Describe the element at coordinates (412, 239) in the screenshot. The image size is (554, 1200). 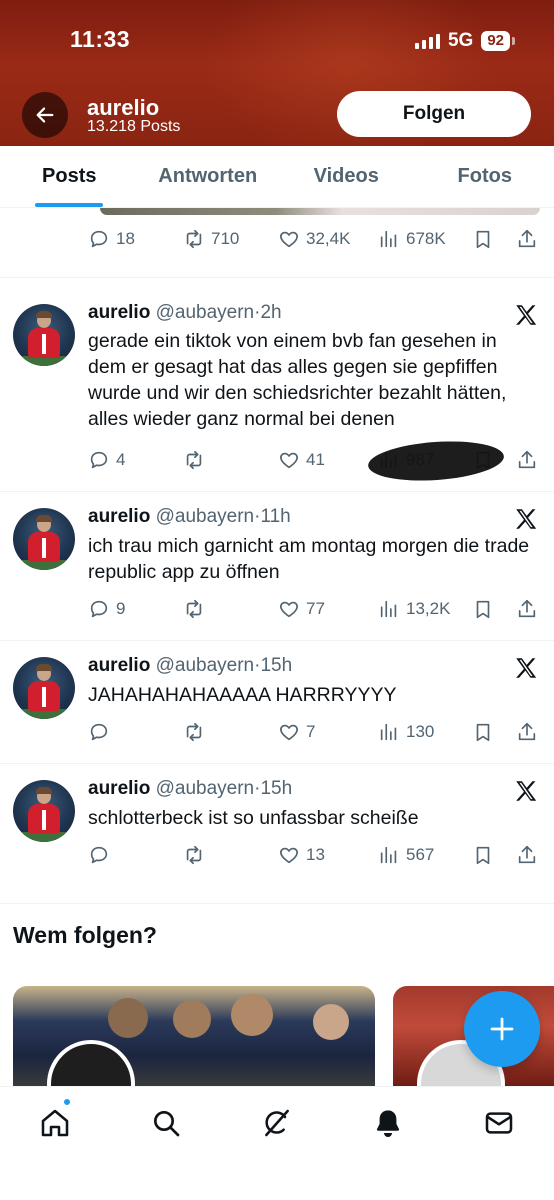
I see `views-button: 678K` at that location.